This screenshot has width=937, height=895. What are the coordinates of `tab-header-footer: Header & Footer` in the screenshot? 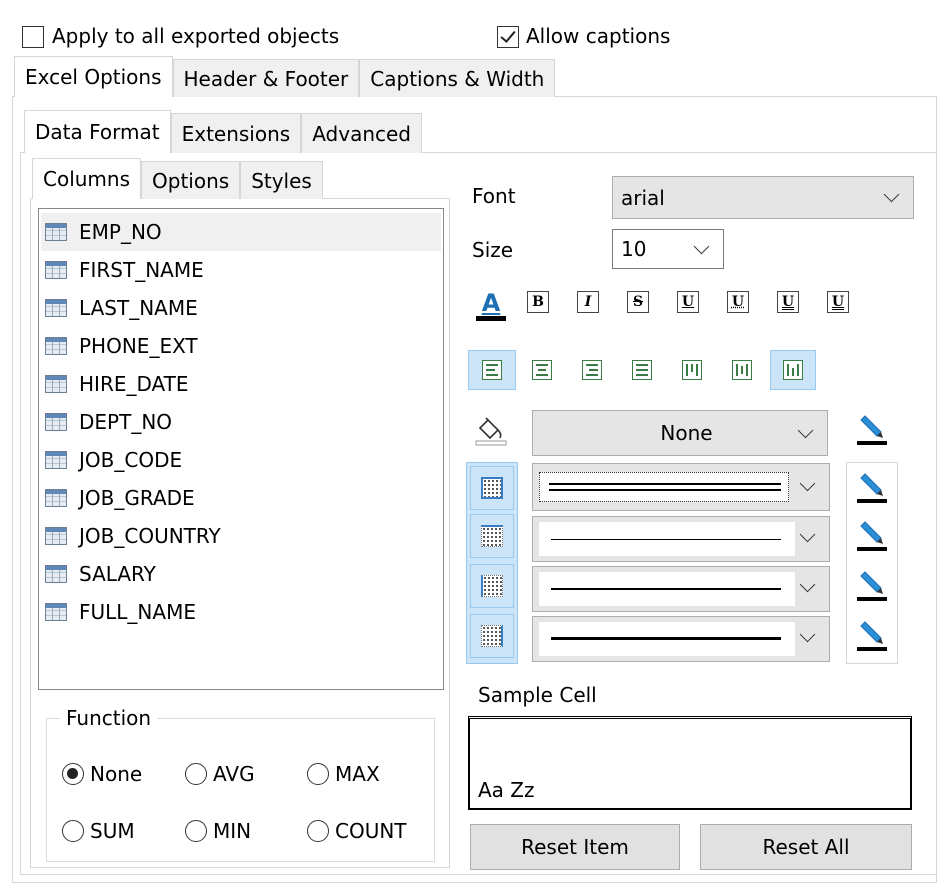 It's located at (266, 78).